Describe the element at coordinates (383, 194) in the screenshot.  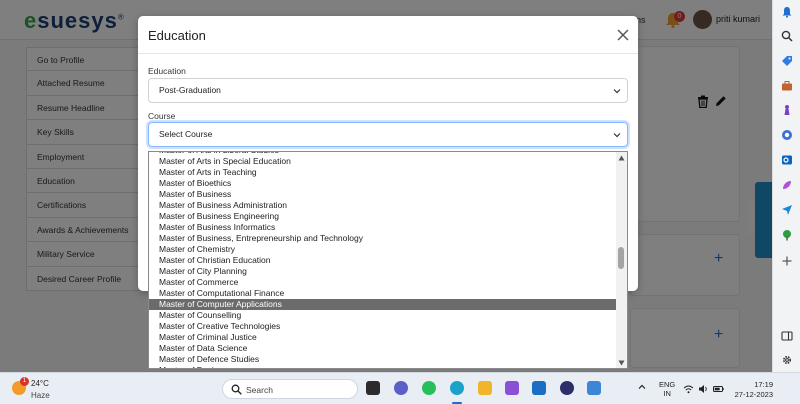
I see `course-option: Master of Business` at that location.